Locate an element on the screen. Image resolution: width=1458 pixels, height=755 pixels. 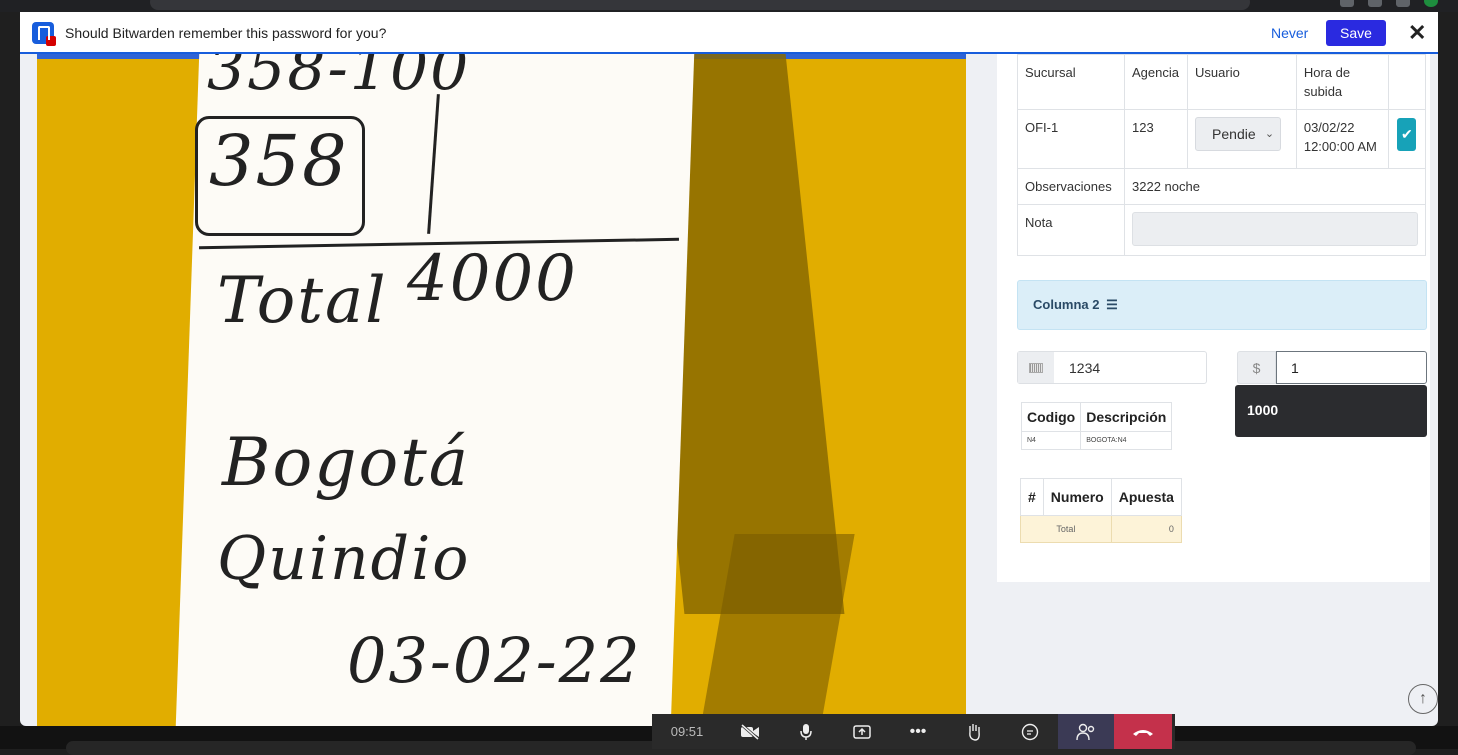
camera-off-icon is located at coordinates (750, 731).